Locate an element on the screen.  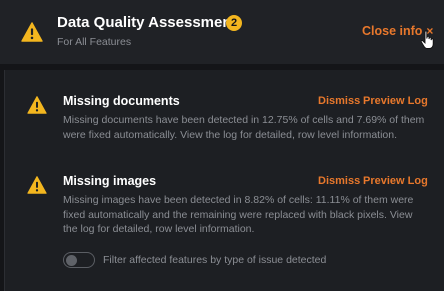
issue-title: Missing images is located at coordinates (110, 181).